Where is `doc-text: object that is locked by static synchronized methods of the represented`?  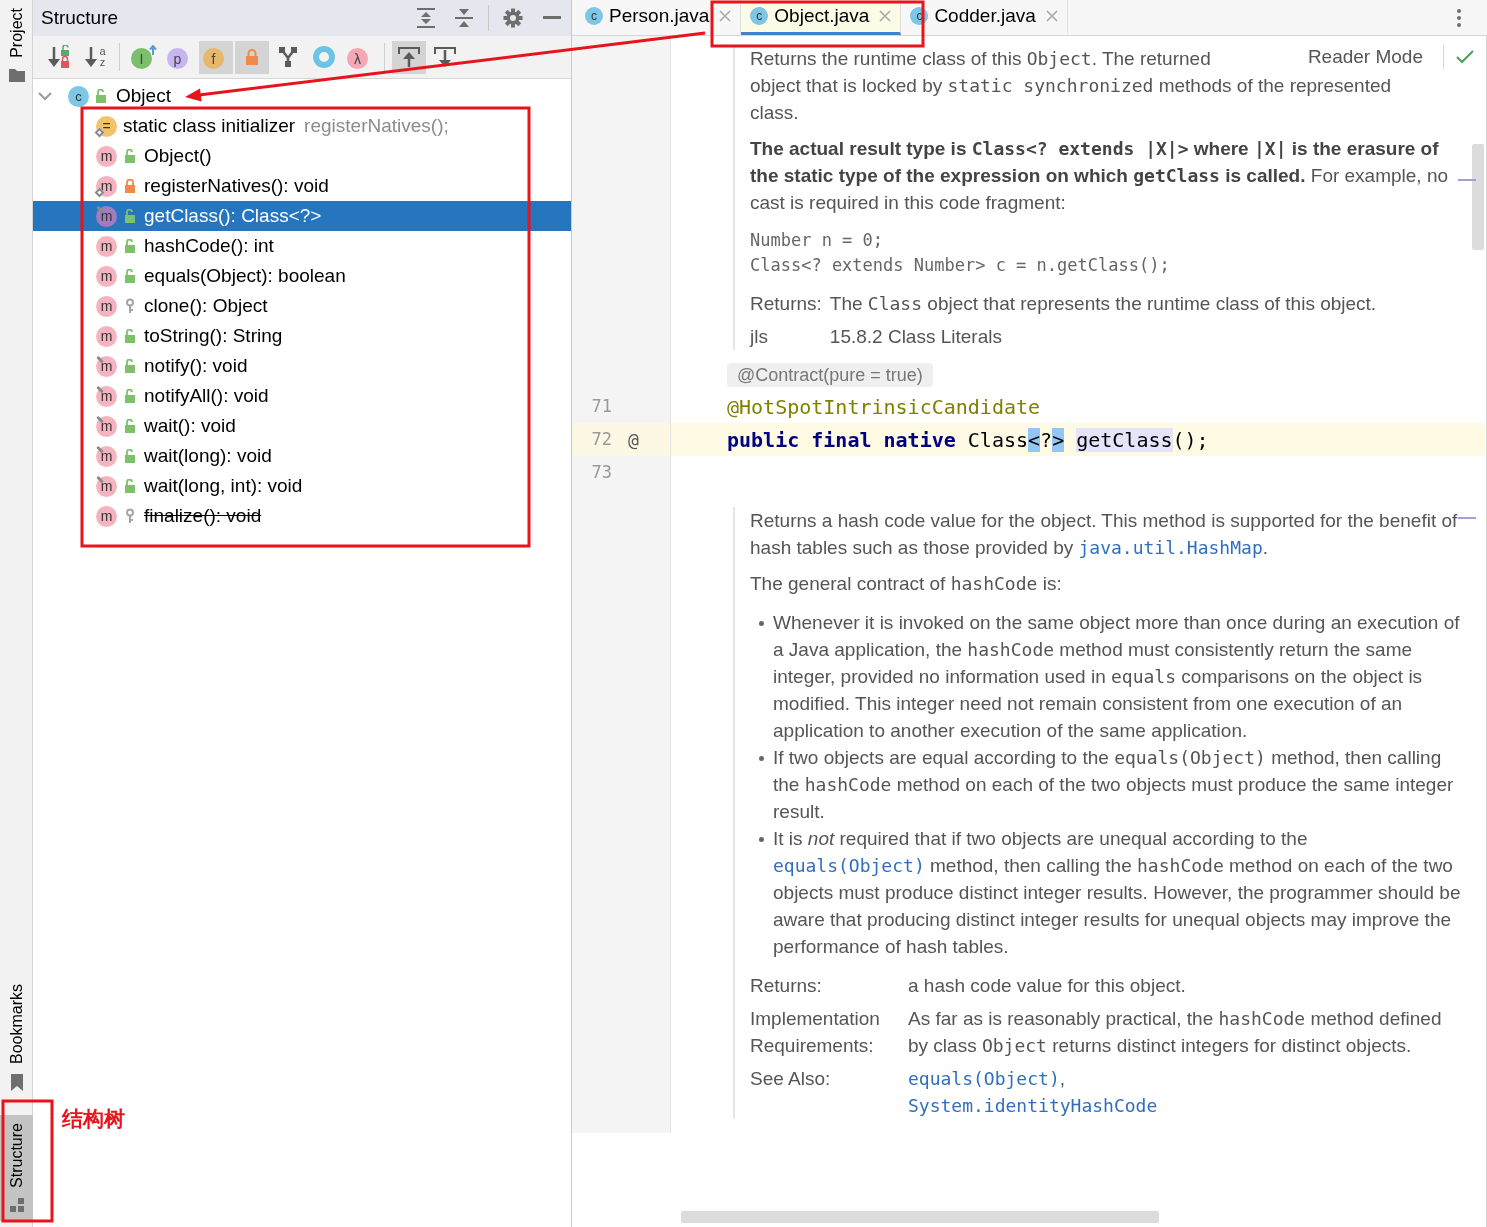
doc-text: object that is locked by static synchronized methods of the represented is located at coordinates (1071, 86).